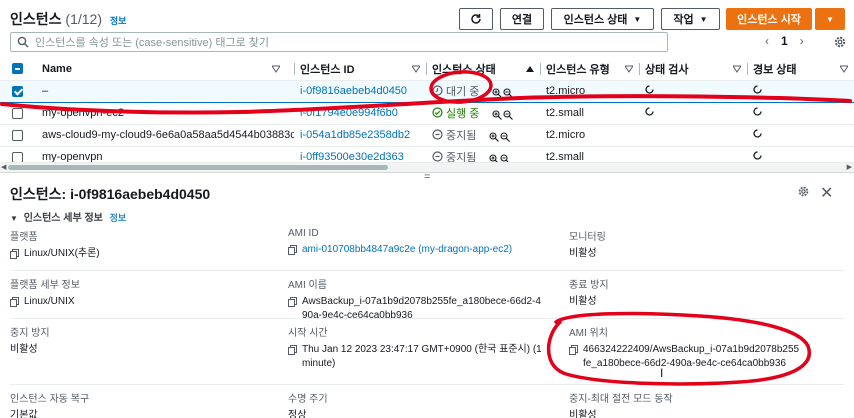 This screenshot has height=418, width=854. What do you see at coordinates (360, 135) in the screenshot?
I see `row-instance-id: i-054a1db85e2358db2` at bounding box center [360, 135].